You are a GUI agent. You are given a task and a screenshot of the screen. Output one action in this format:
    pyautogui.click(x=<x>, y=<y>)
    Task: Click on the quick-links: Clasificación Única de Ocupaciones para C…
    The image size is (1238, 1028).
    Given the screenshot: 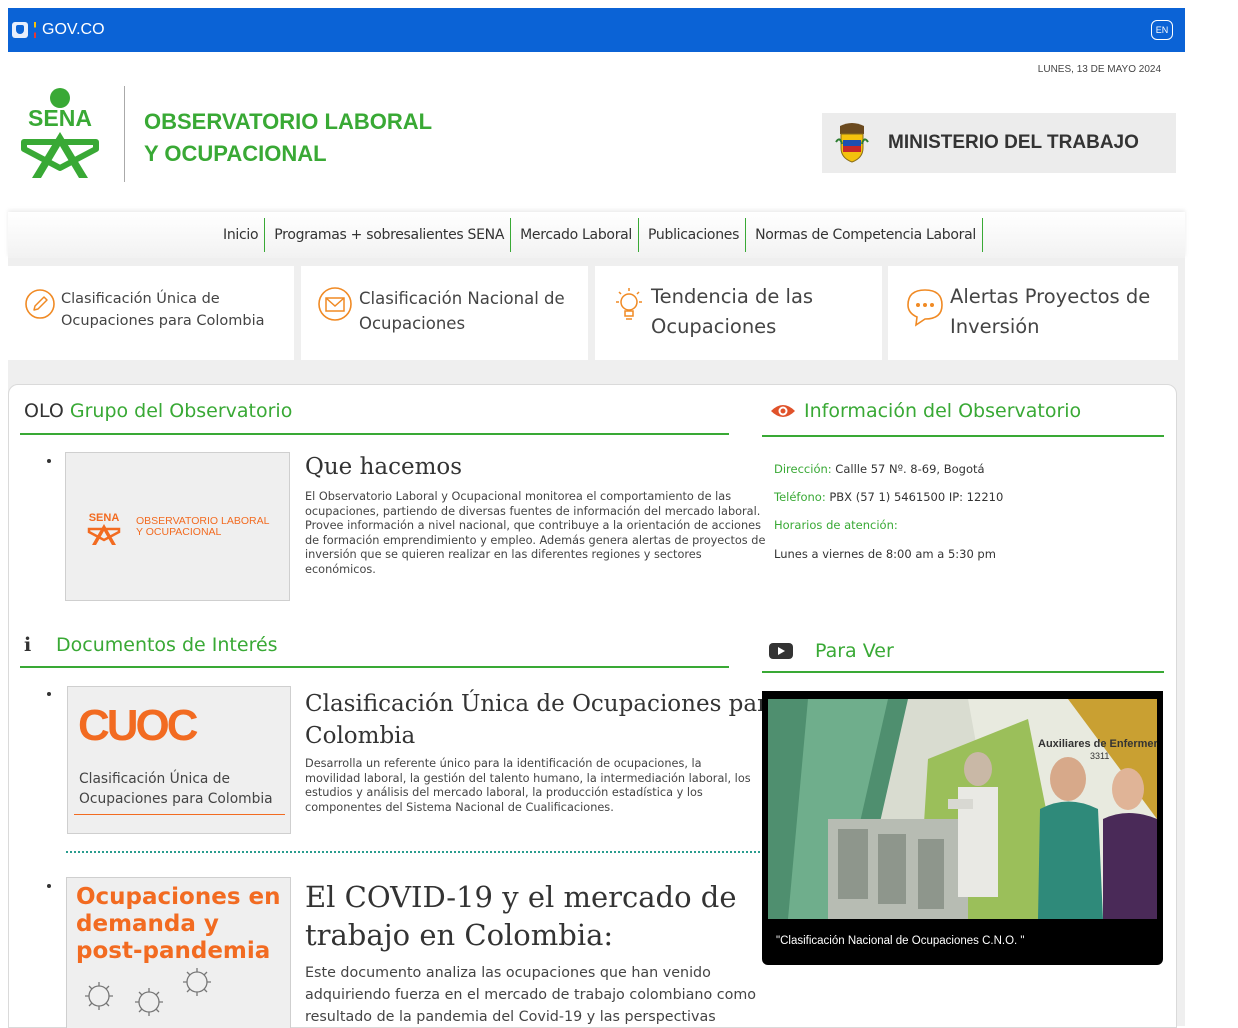 What is the action you would take?
    pyautogui.click(x=593, y=313)
    